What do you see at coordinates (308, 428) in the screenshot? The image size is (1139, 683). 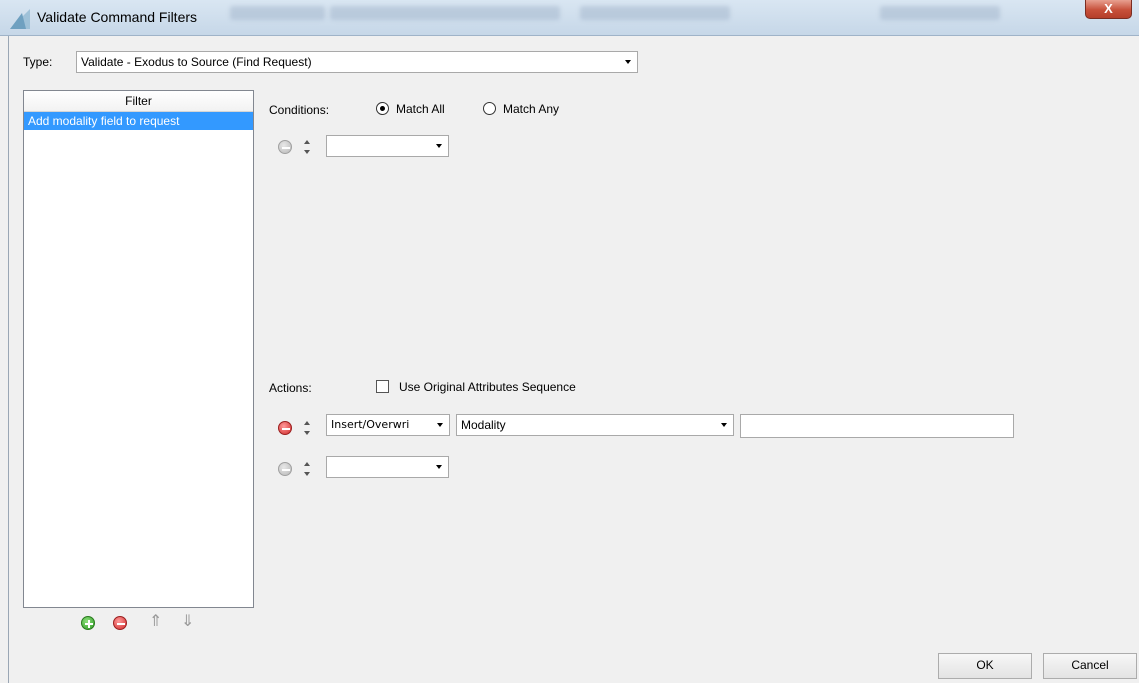 I see `action-reorder-spinner` at bounding box center [308, 428].